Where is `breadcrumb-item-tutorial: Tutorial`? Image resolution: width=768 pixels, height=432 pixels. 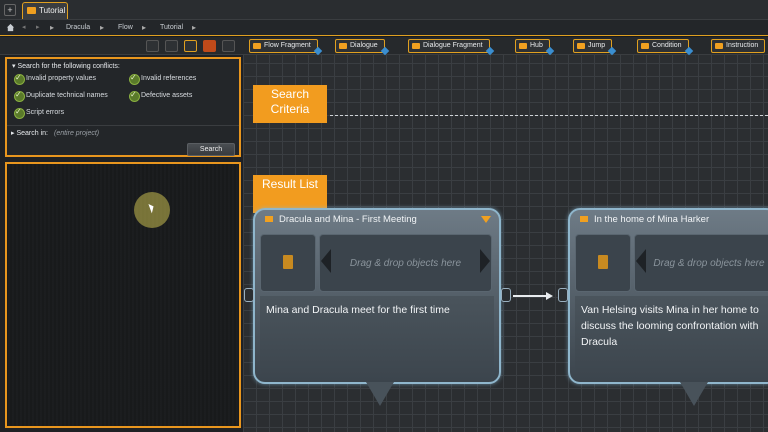 breadcrumb-item-tutorial: Tutorial is located at coordinates (171, 27).